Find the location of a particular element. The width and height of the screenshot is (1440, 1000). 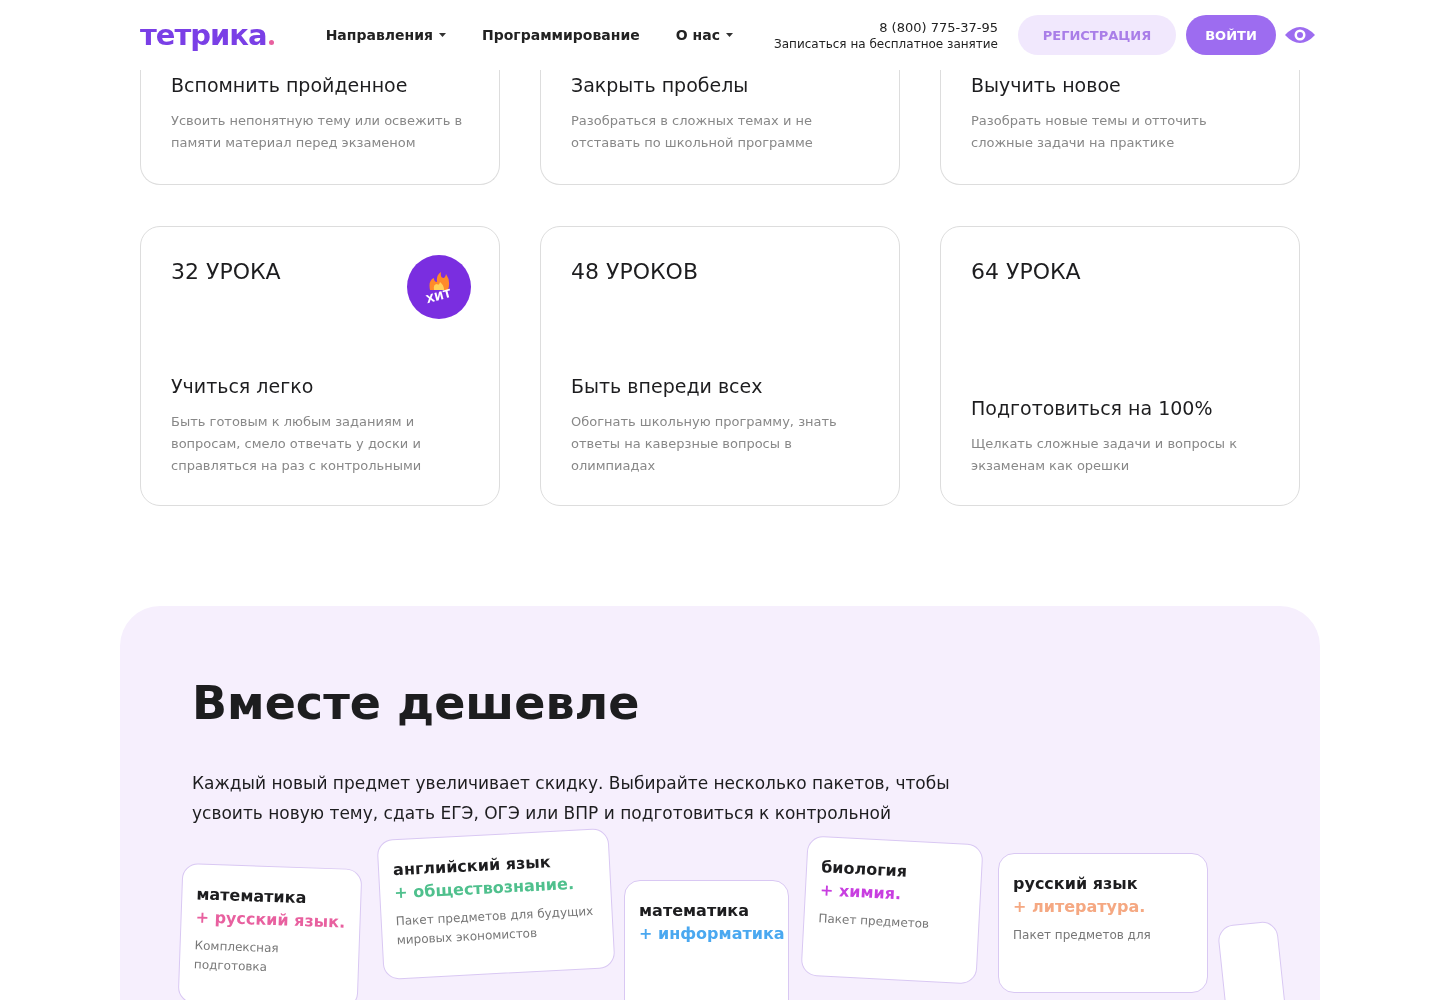

bundle-card: биология + химия. Пакет предметов is located at coordinates (892, 910).